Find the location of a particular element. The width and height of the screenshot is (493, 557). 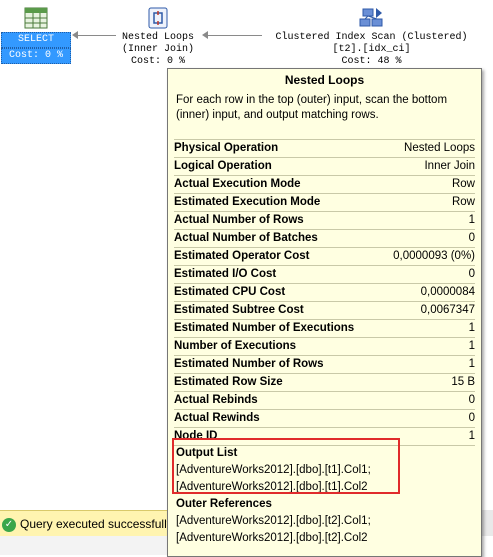

property-row: Actual Execution Mode Row is located at coordinates (324, 185).